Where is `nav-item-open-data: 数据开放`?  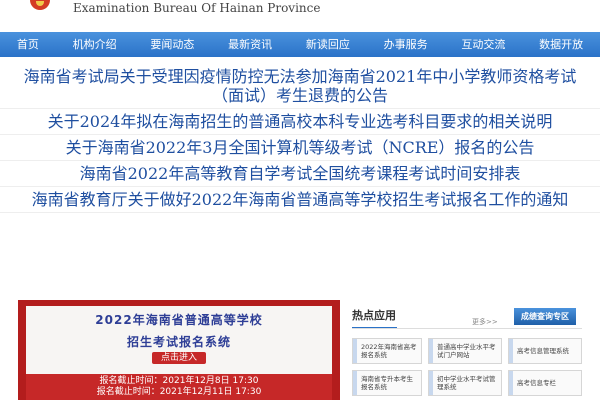 nav-item-open-data: 数据开放 is located at coordinates (561, 44).